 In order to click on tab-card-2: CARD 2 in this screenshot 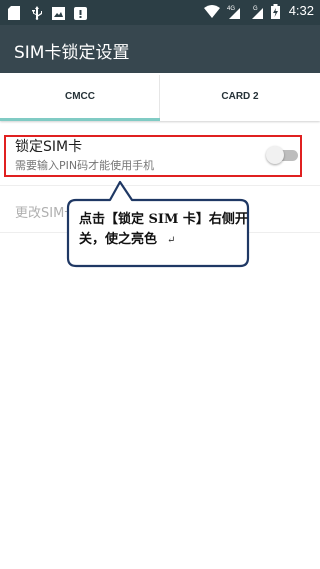, I will do `click(240, 97)`.